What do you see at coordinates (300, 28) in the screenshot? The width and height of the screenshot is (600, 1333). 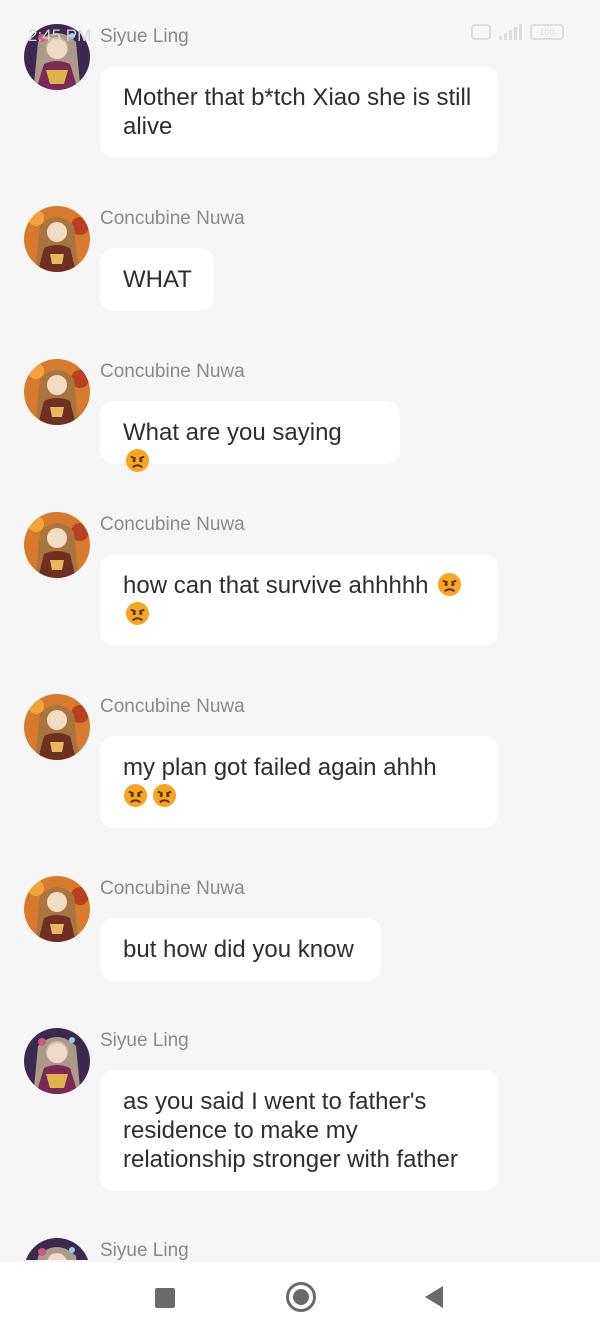 I see `status-bar: 2:45 PM 100` at bounding box center [300, 28].